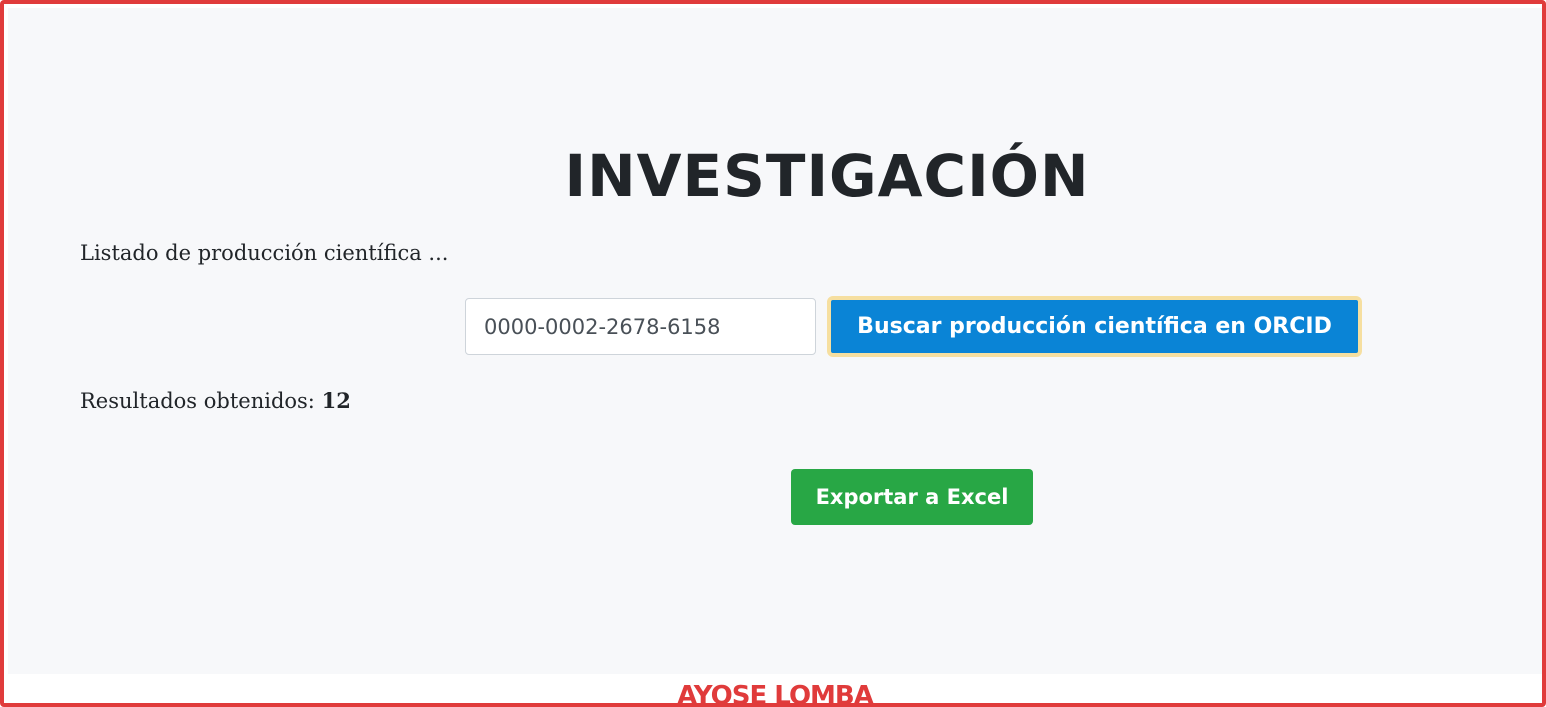 This screenshot has width=1546, height=707. I want to click on results-label: Resultados obtenidos:, so click(197, 401).